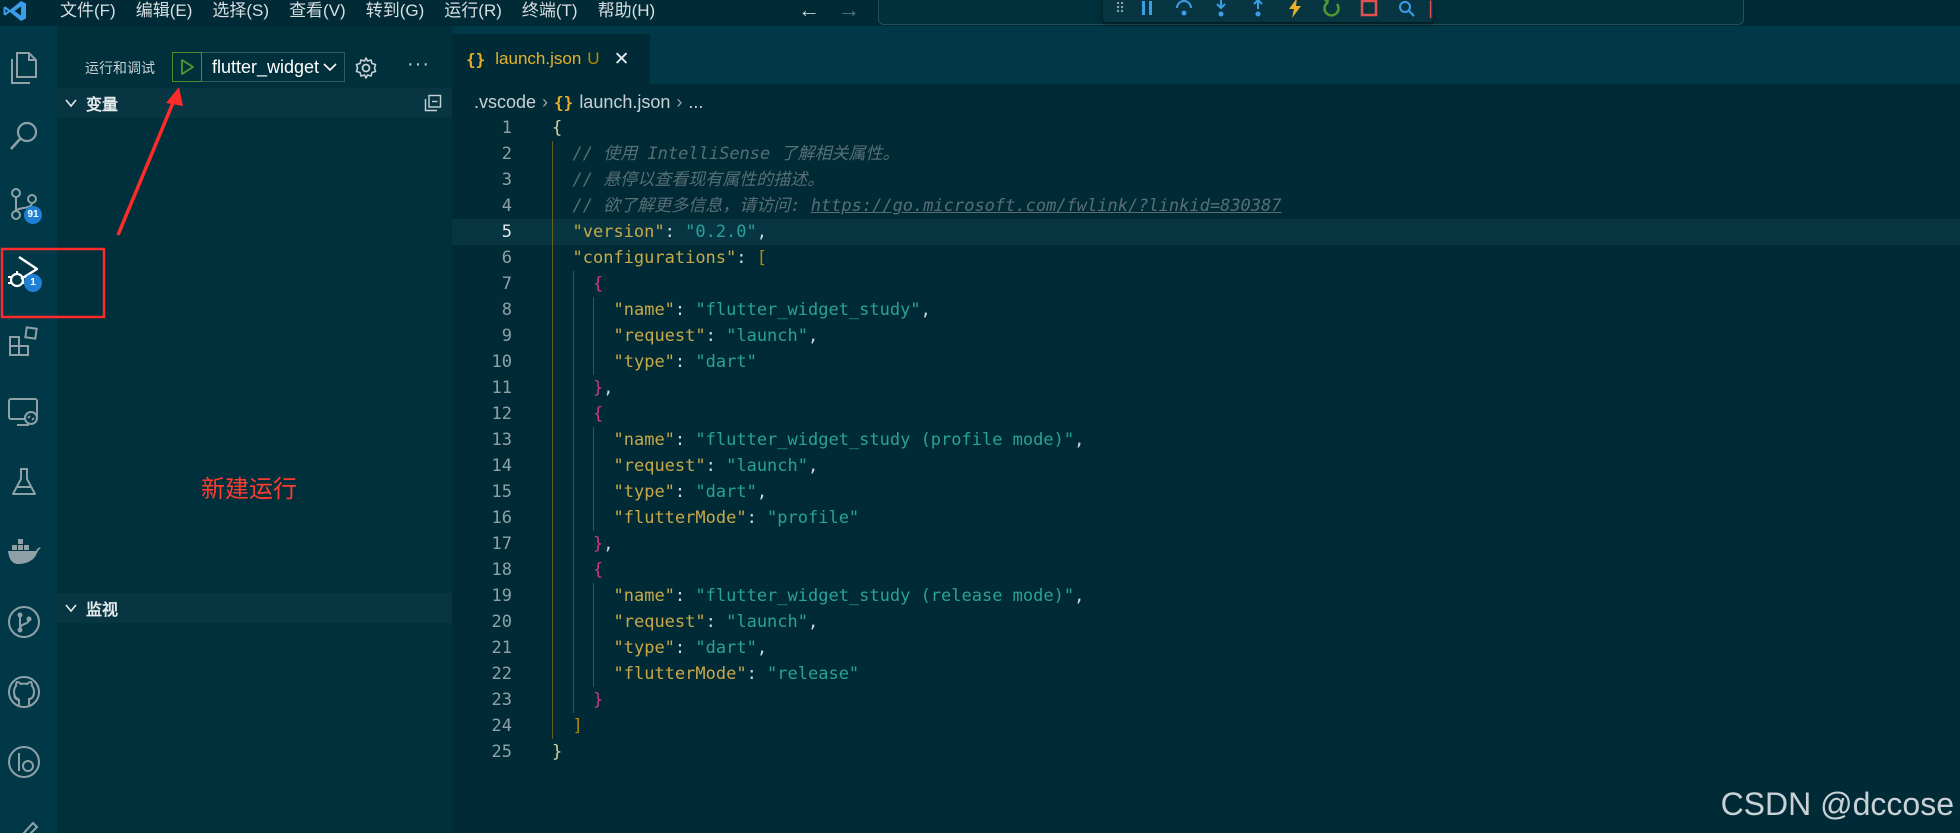 This screenshot has height=833, width=1960. I want to click on menu-file: 文件(F), so click(88, 11).